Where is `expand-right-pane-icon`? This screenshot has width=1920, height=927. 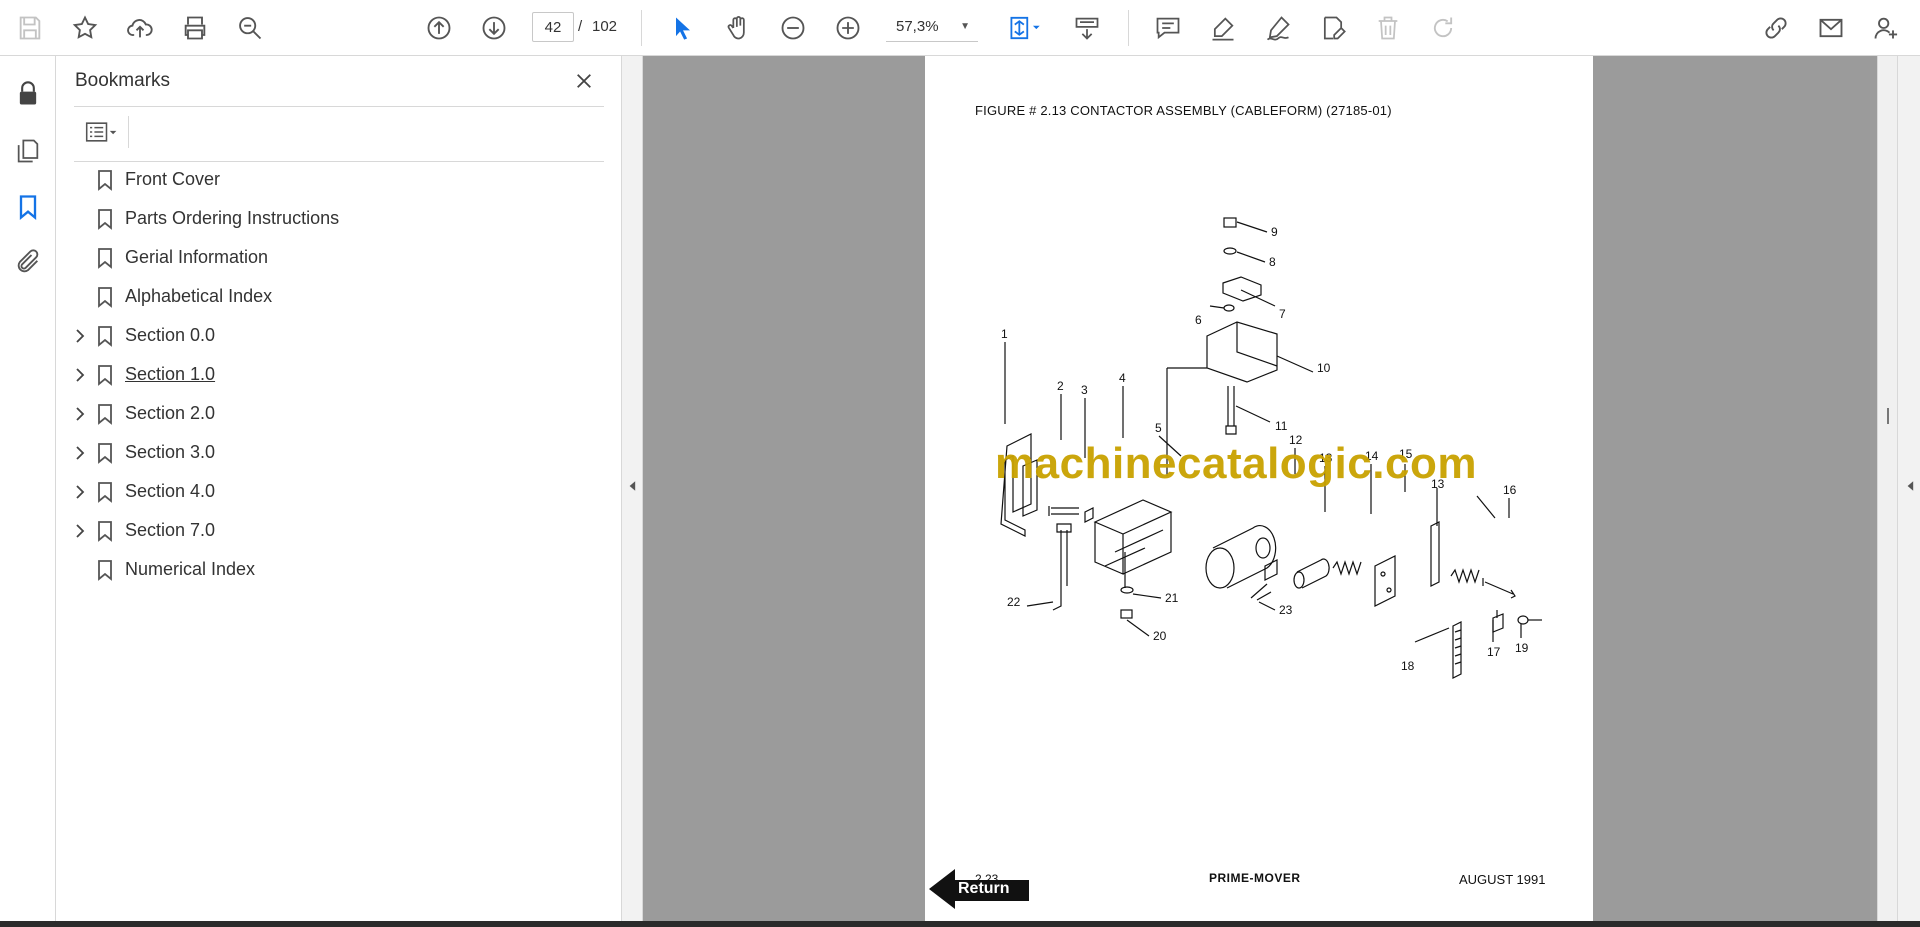
expand-right-pane-icon is located at coordinates (1910, 486).